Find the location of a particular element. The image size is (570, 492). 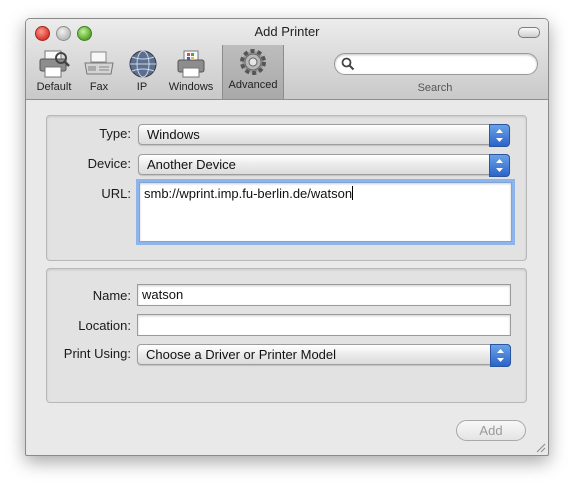

gear-icon is located at coordinates (253, 62).